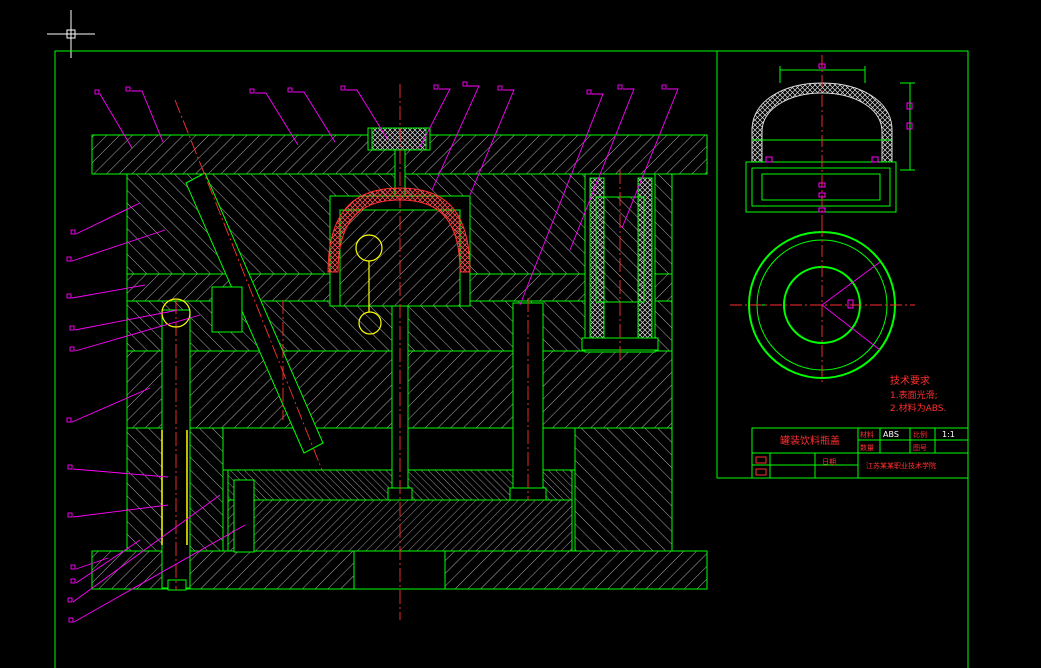  Describe the element at coordinates (147, 116) in the screenshot. I see `leader-line` at that location.